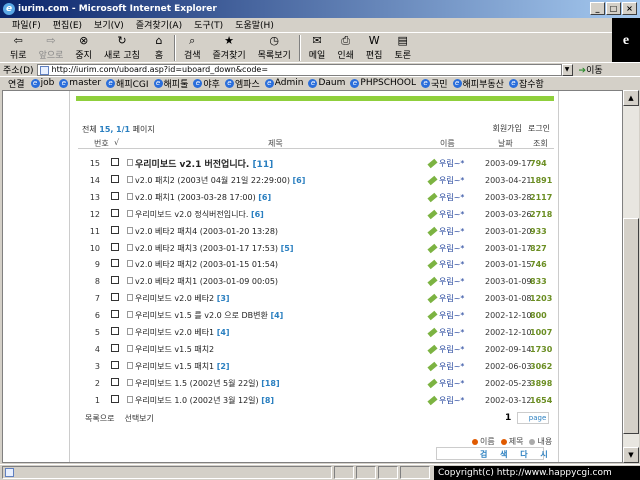 The width and height of the screenshot is (640, 480). What do you see at coordinates (99, 418) in the screenshot?
I see `list-link: 목록으로` at bounding box center [99, 418].